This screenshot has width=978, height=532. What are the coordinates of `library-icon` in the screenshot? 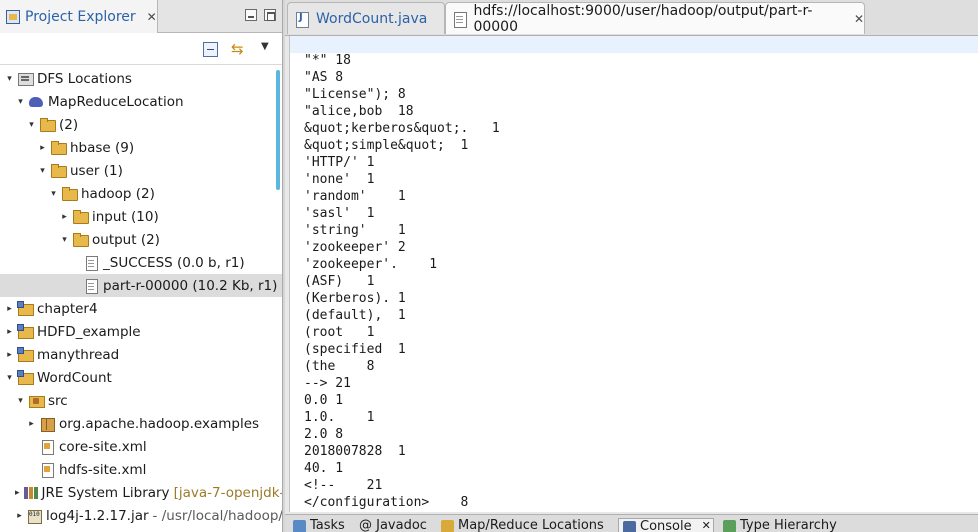 It's located at (30, 492).